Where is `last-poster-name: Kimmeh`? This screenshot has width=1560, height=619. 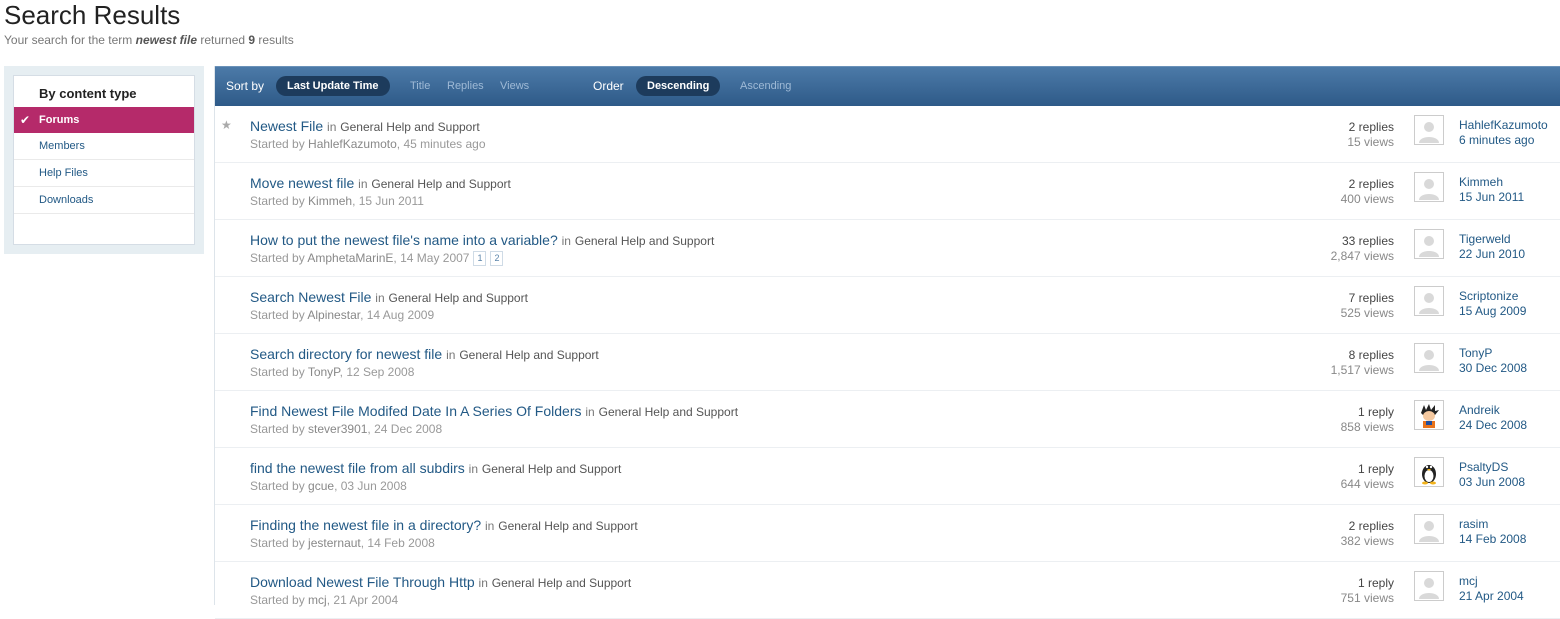
last-poster-name: Kimmeh is located at coordinates (1491, 182).